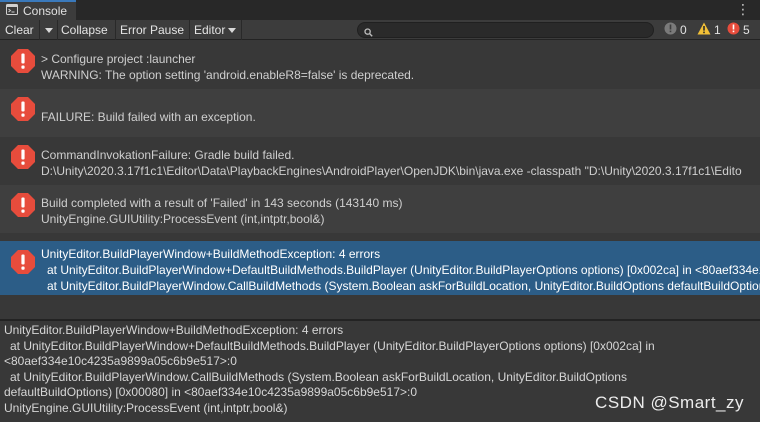  Describe the element at coordinates (45, 11) in the screenshot. I see `tab-title: Console` at that location.